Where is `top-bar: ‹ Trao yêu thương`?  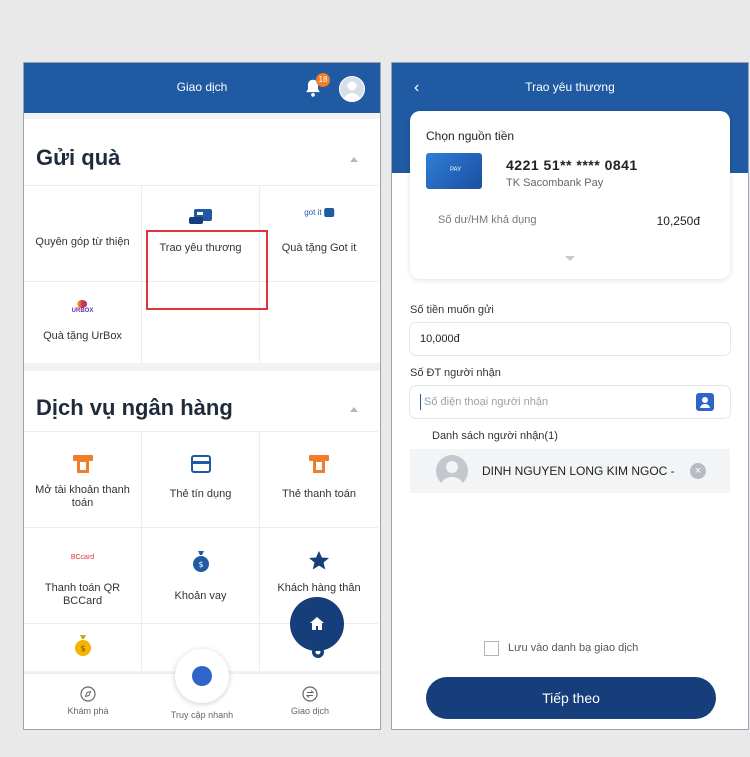 top-bar: ‹ Trao yêu thương is located at coordinates (570, 88).